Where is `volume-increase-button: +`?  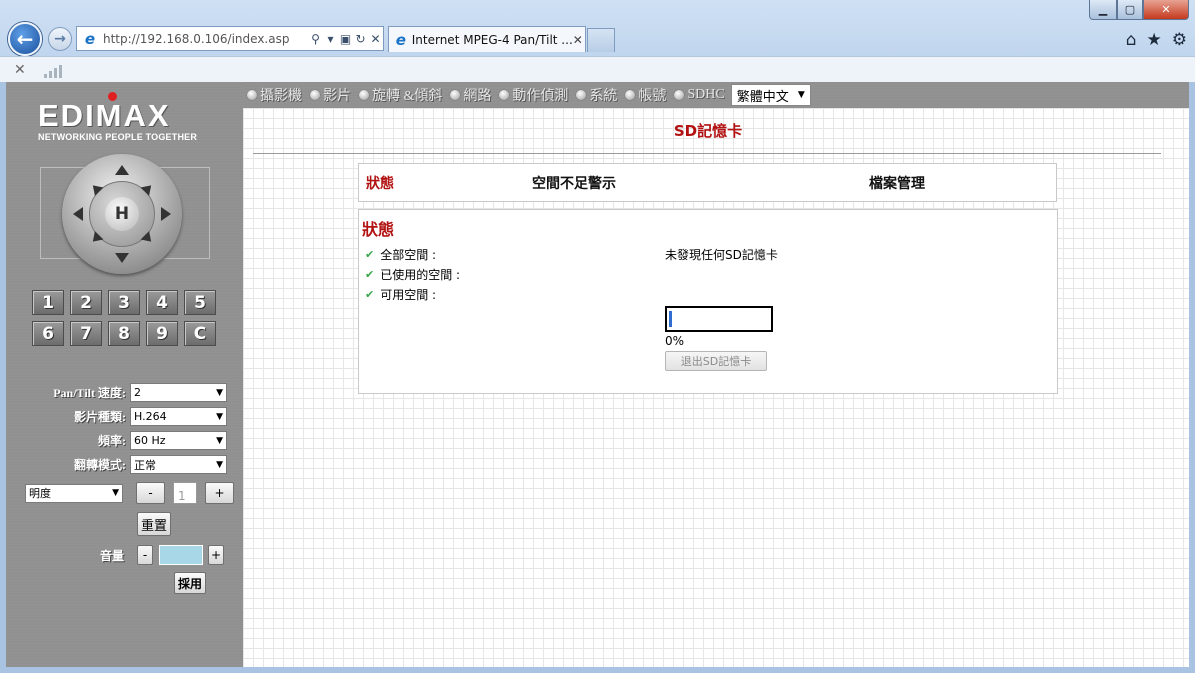 volume-increase-button: + is located at coordinates (216, 555).